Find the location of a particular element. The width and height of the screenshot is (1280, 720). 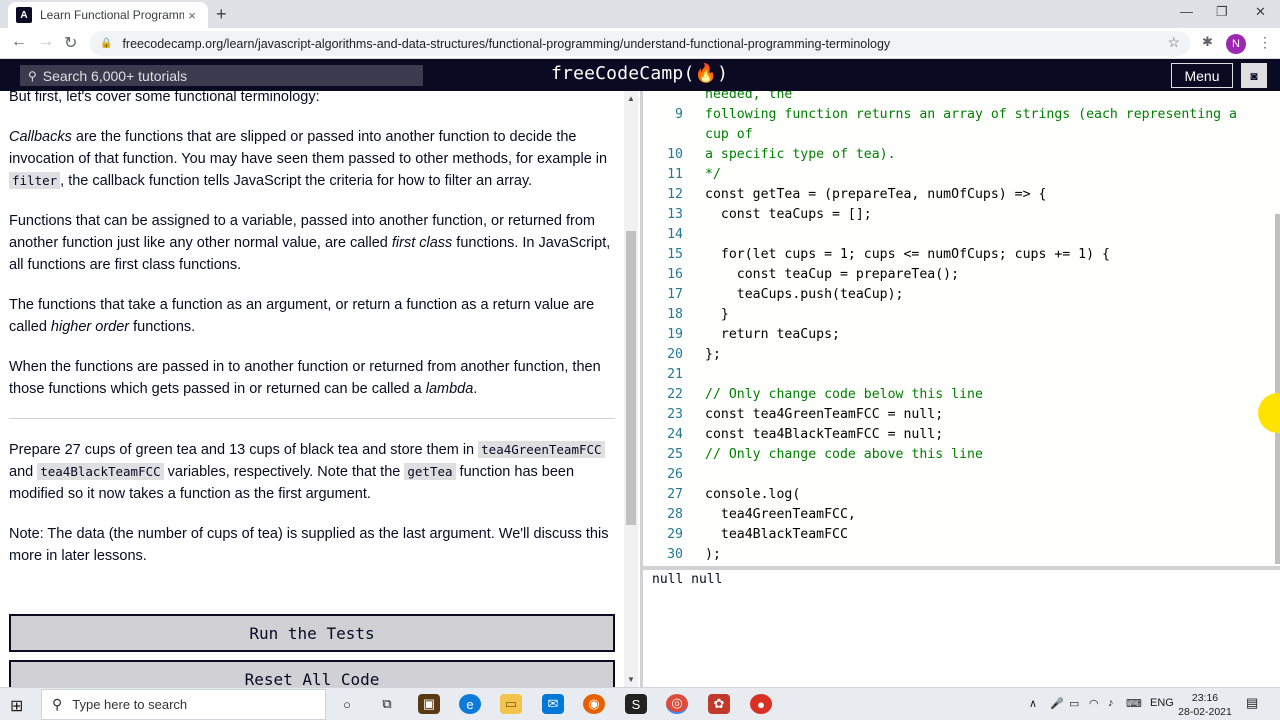

browser-tab: A Learn Functional Programming: U × is located at coordinates (108, 15).